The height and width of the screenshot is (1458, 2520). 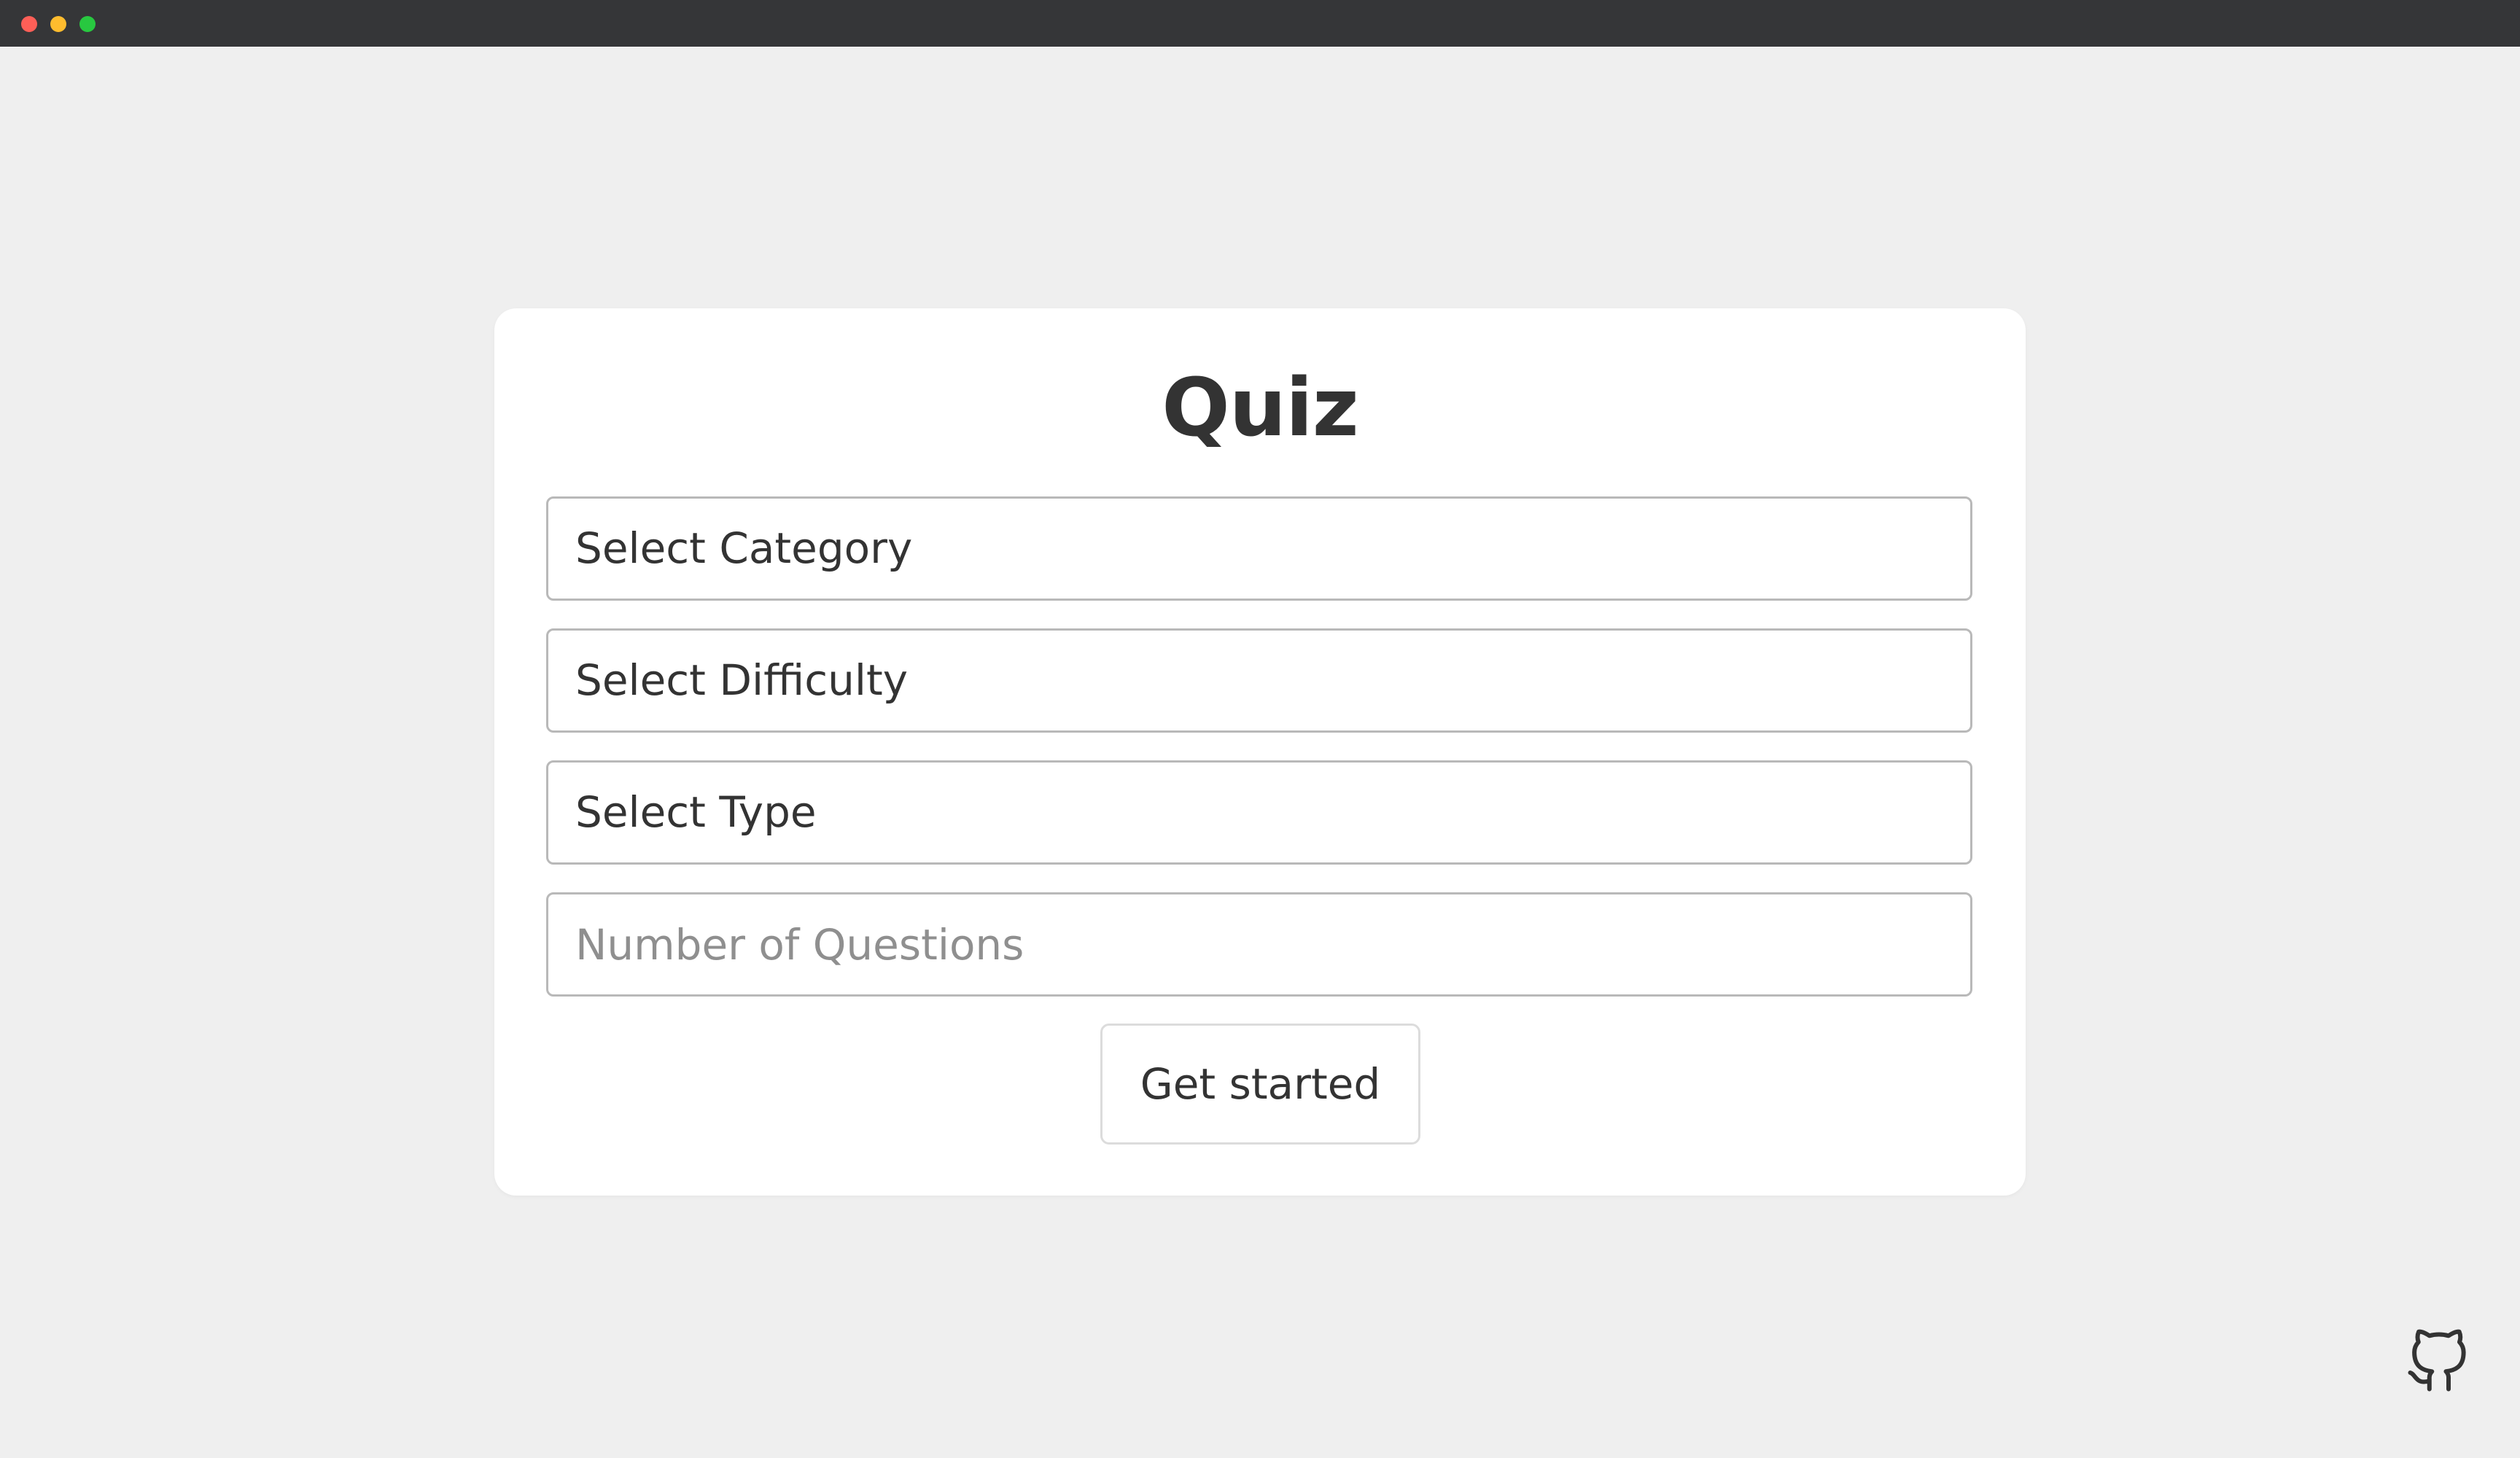 I want to click on type-select-value: Select Type, so click(x=696, y=812).